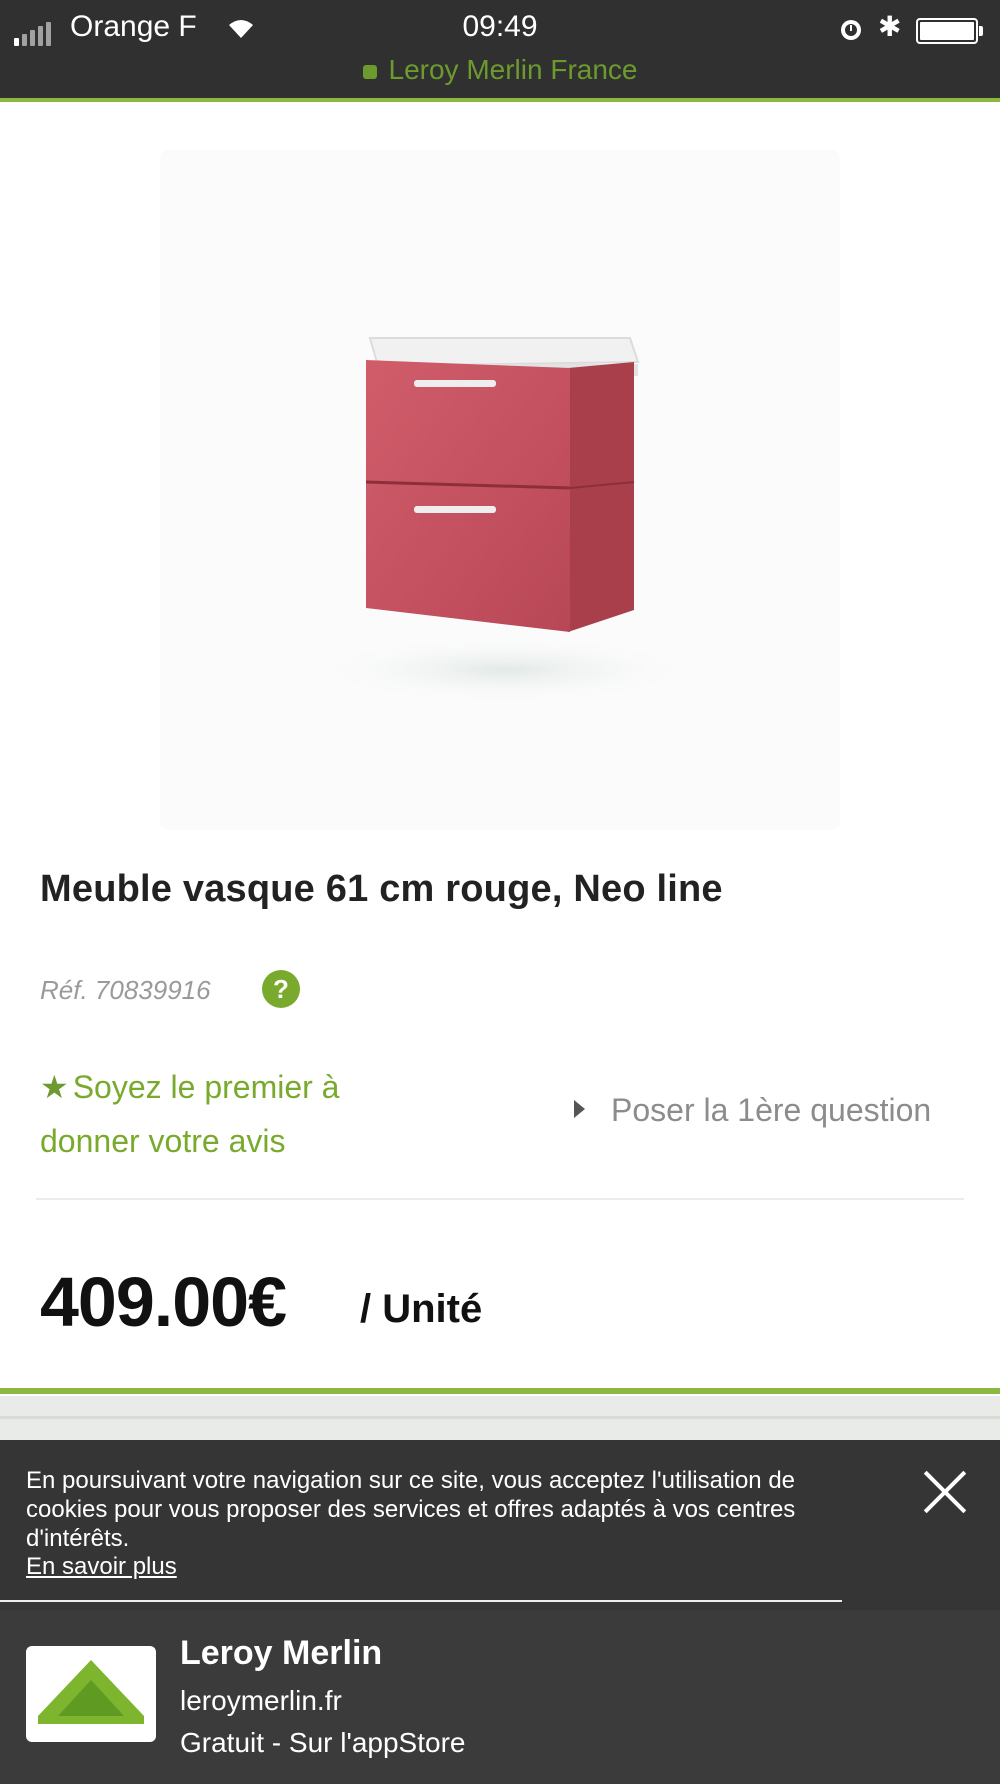 The width and height of the screenshot is (1000, 1784). I want to click on alarm-icon, so click(851, 30).